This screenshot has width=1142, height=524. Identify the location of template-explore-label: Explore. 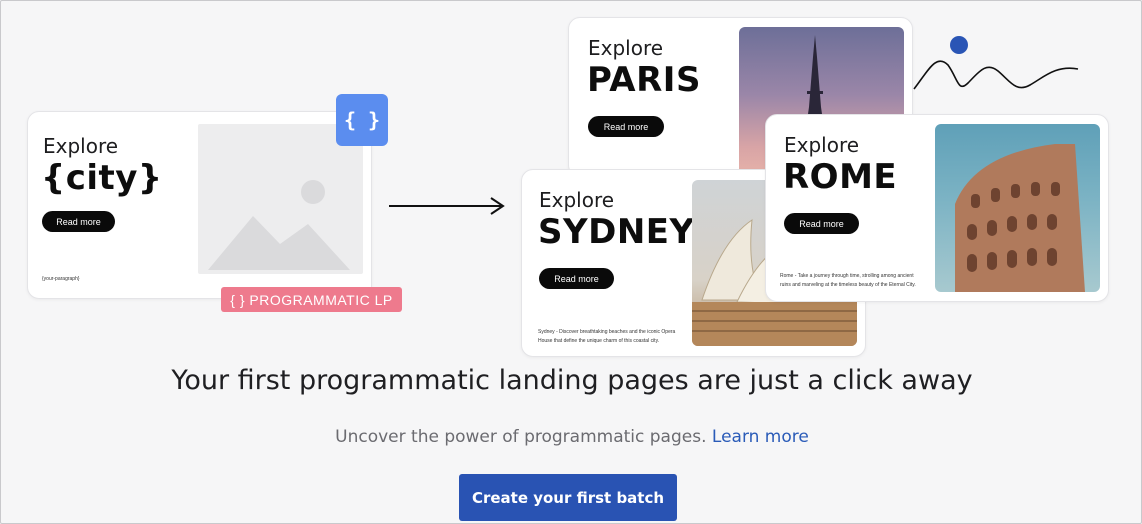
(81, 146).